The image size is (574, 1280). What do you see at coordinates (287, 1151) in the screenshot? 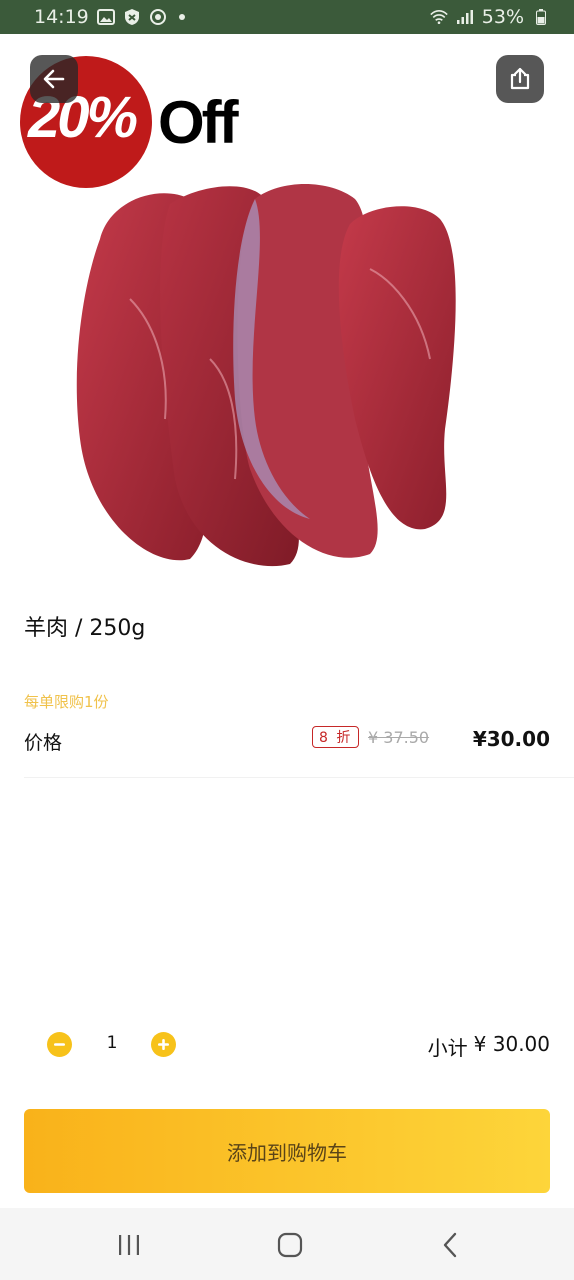
I see `add-to-cart-button: 添加到购物车` at bounding box center [287, 1151].